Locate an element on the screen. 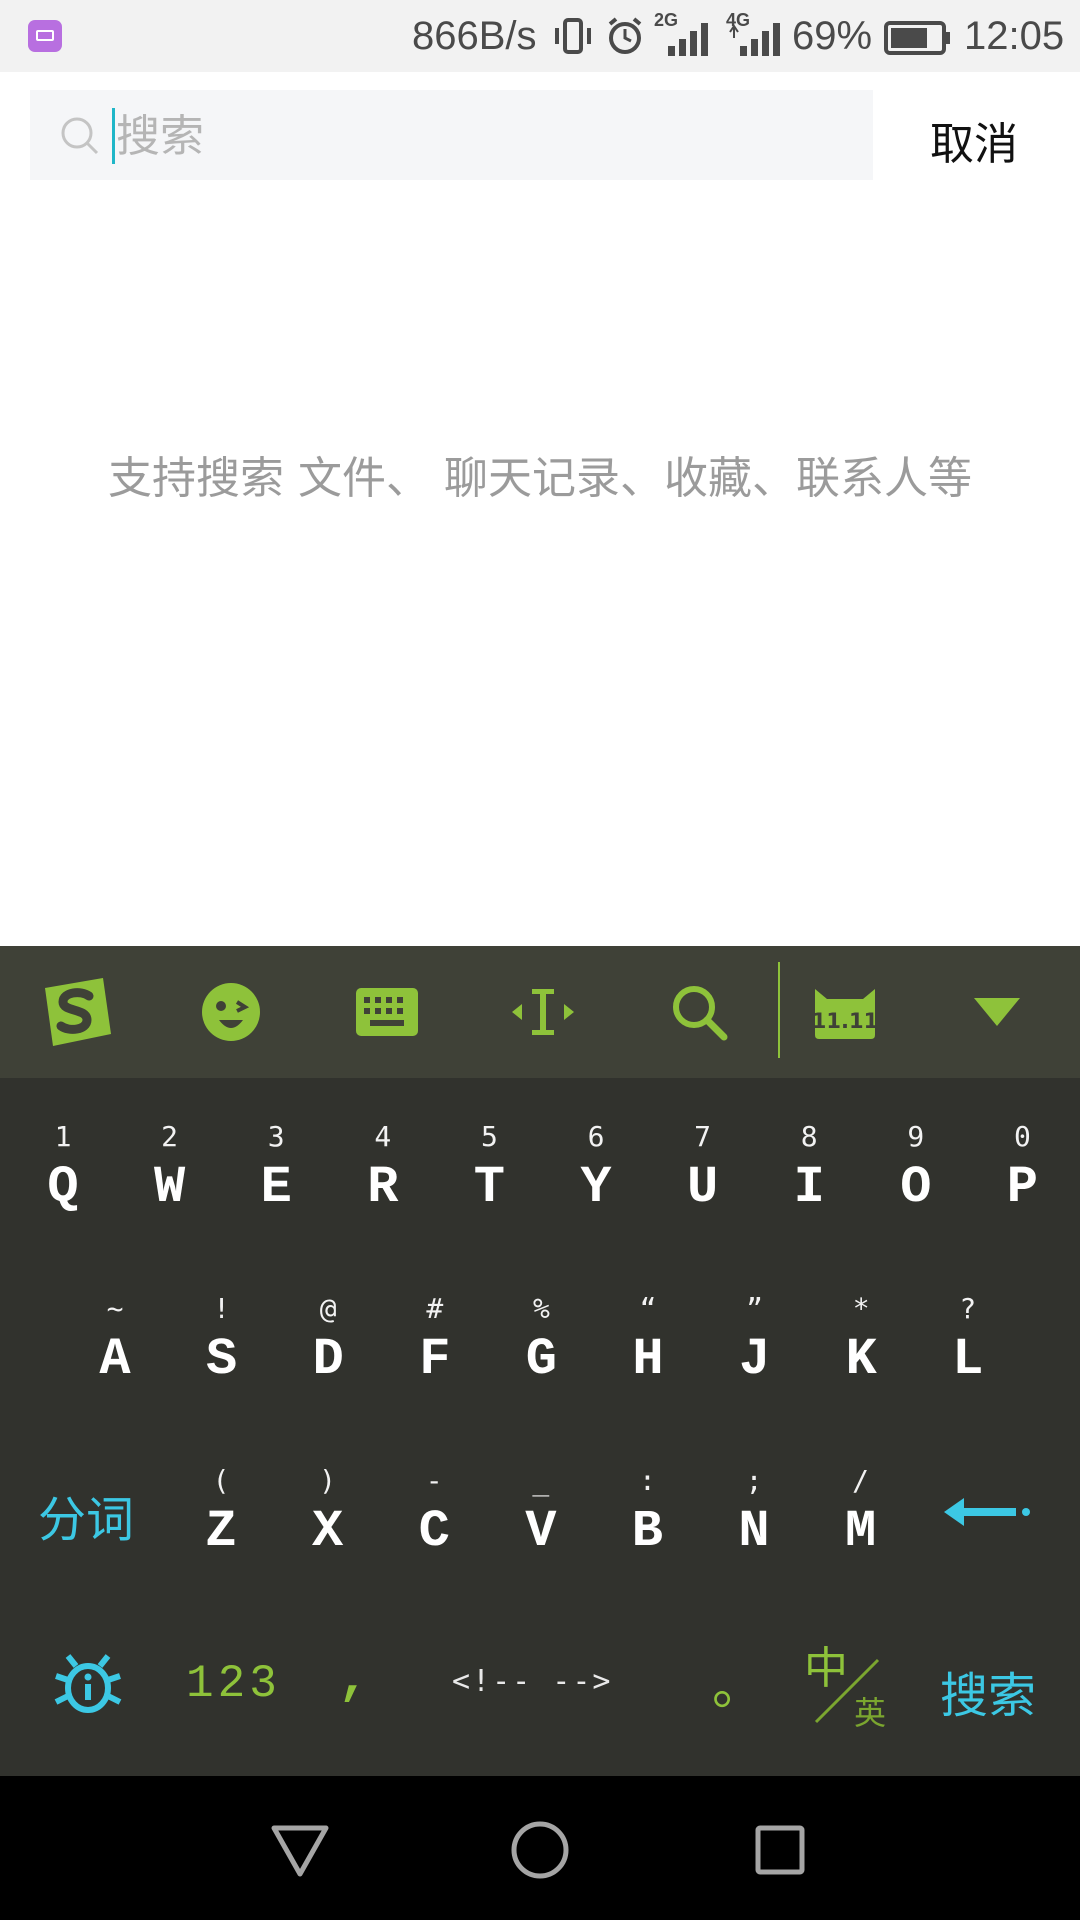  key-secondary-label: 8 is located at coordinates (809, 1136).